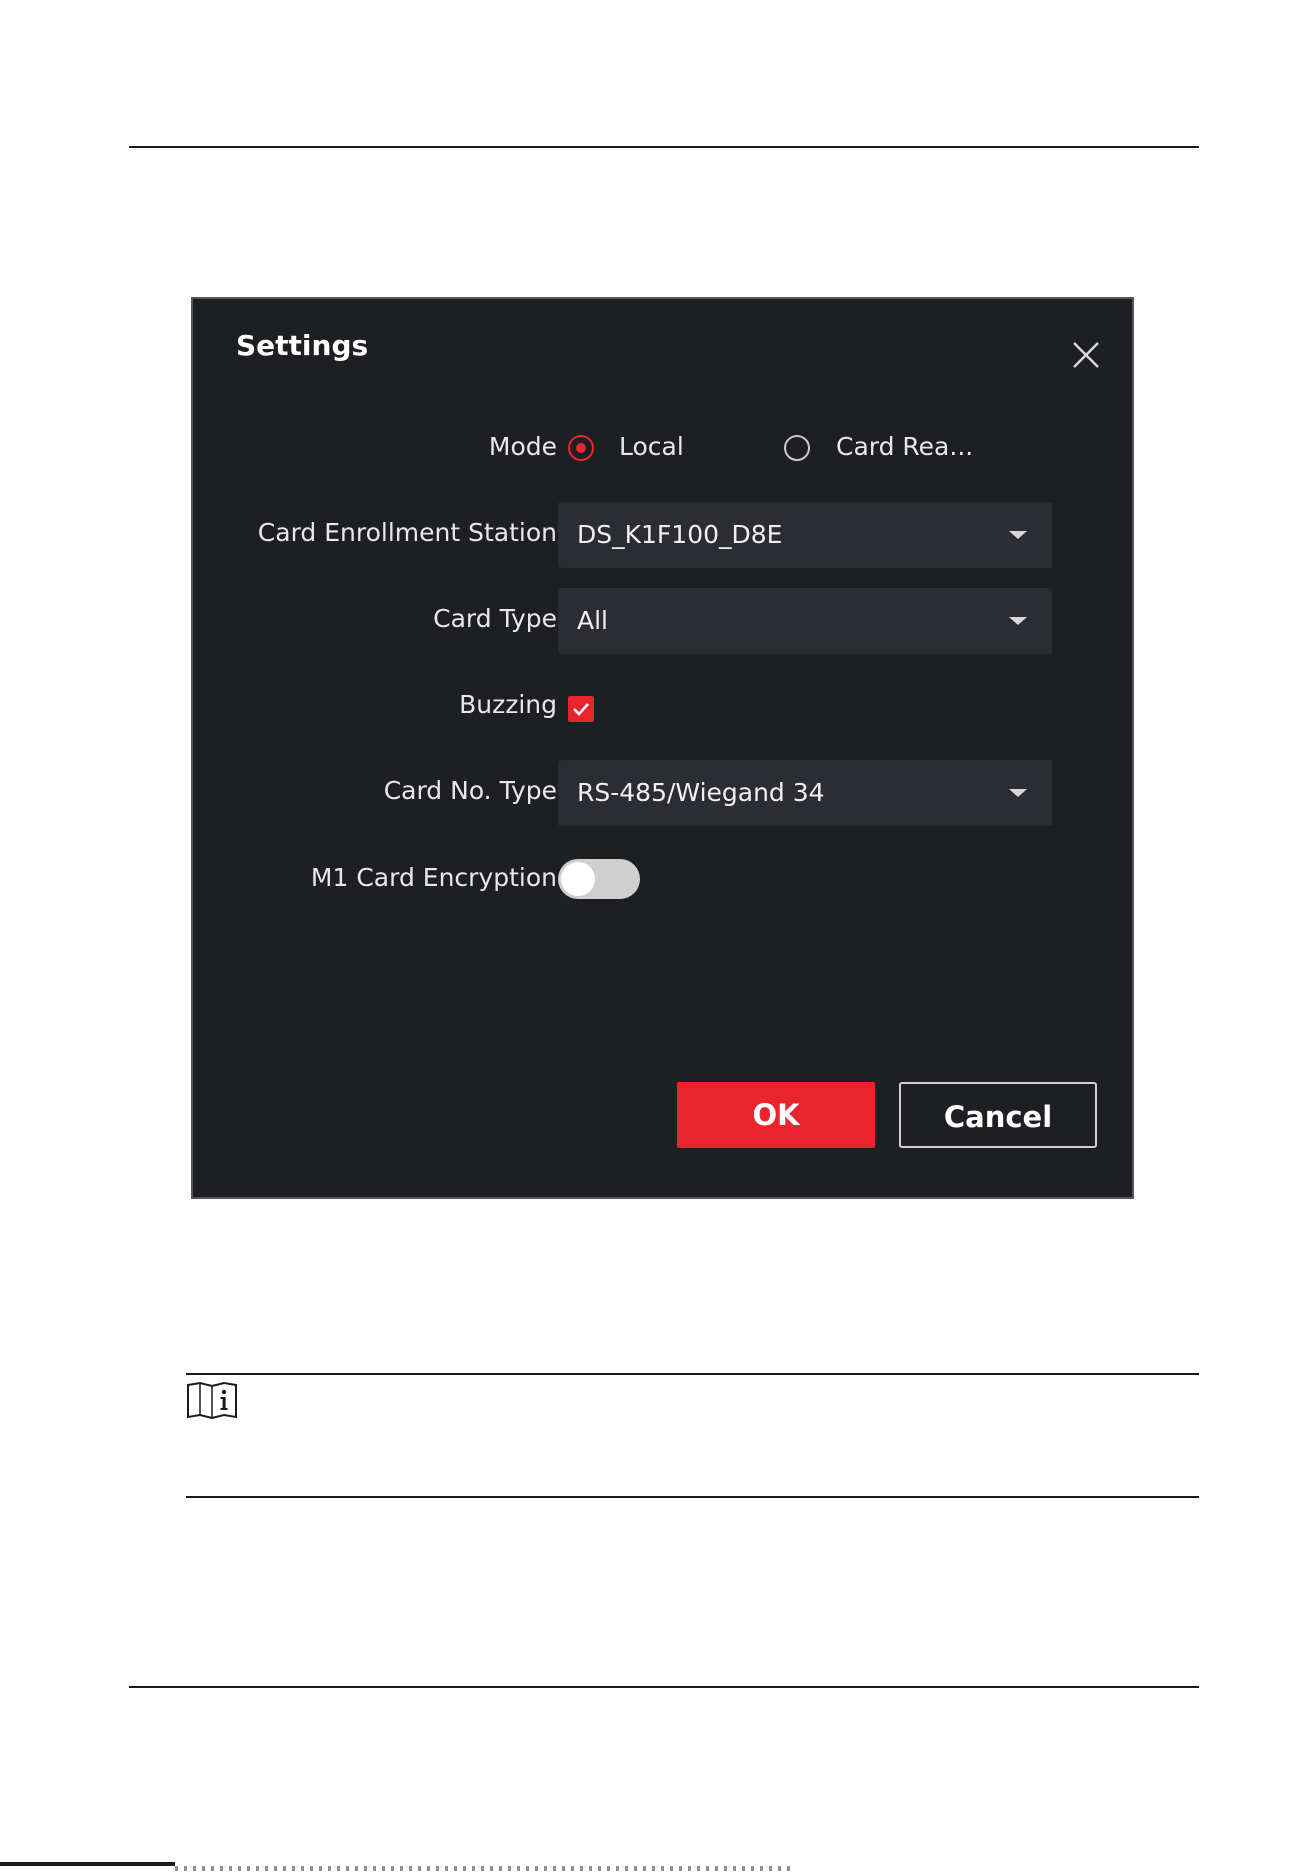  Describe the element at coordinates (680, 534) in the screenshot. I see `card-enrollment-station-value: DS_K1F100_D8E` at that location.